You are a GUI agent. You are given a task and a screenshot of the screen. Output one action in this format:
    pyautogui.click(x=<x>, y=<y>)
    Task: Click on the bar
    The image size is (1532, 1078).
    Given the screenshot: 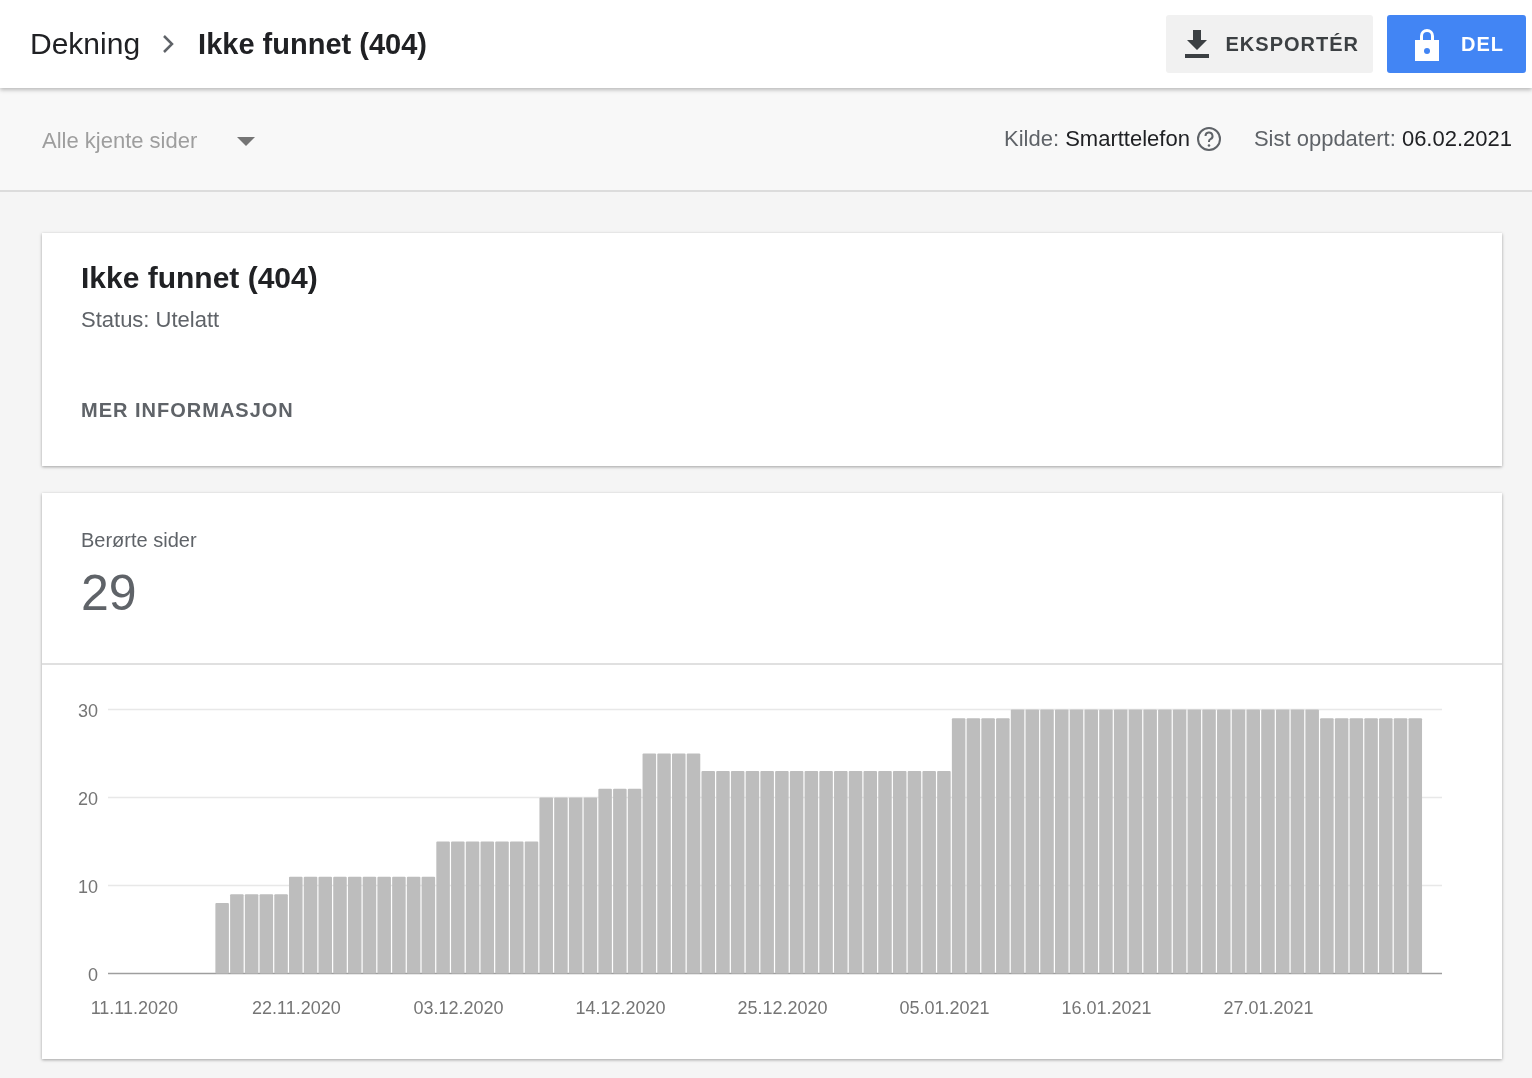 What is the action you would take?
    pyautogui.click(x=222, y=938)
    